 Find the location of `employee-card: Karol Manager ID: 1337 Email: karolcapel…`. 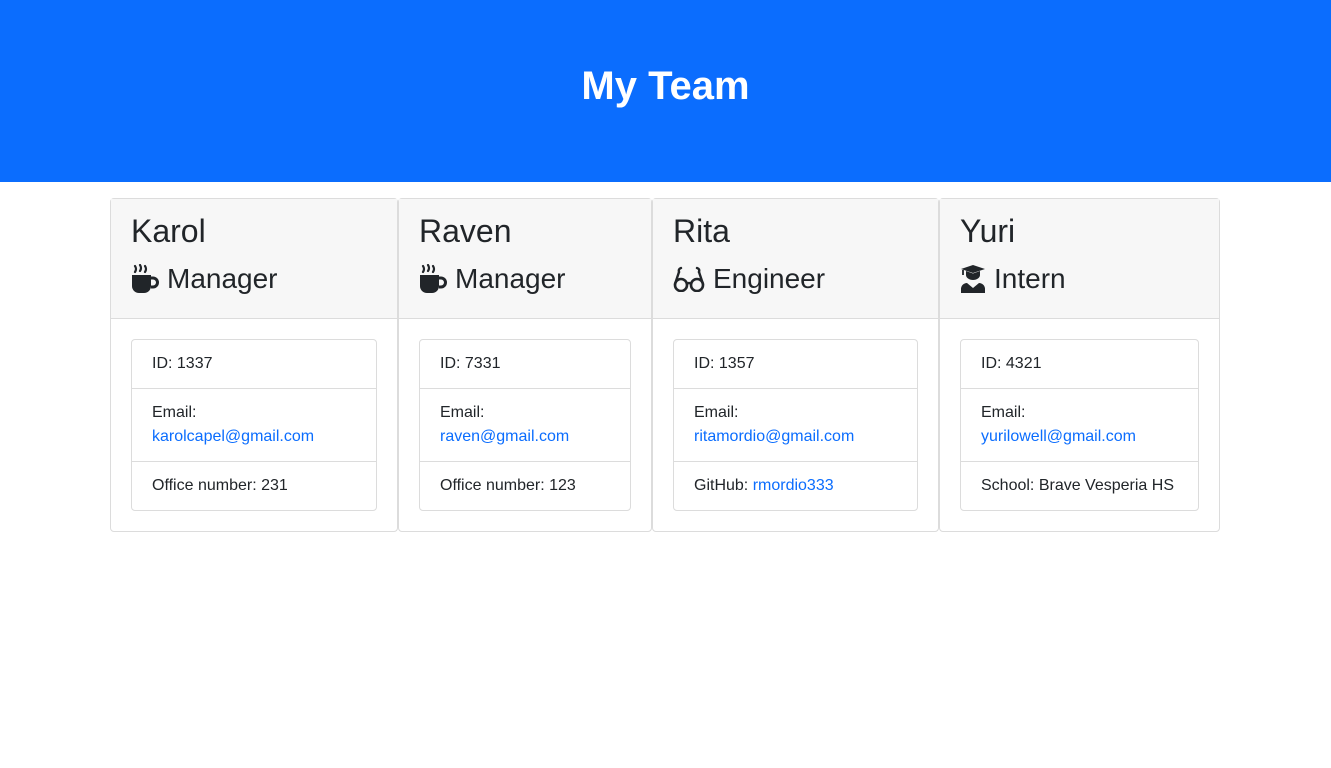

employee-card: Karol Manager ID: 1337 Email: karolcapel… is located at coordinates (254, 365).